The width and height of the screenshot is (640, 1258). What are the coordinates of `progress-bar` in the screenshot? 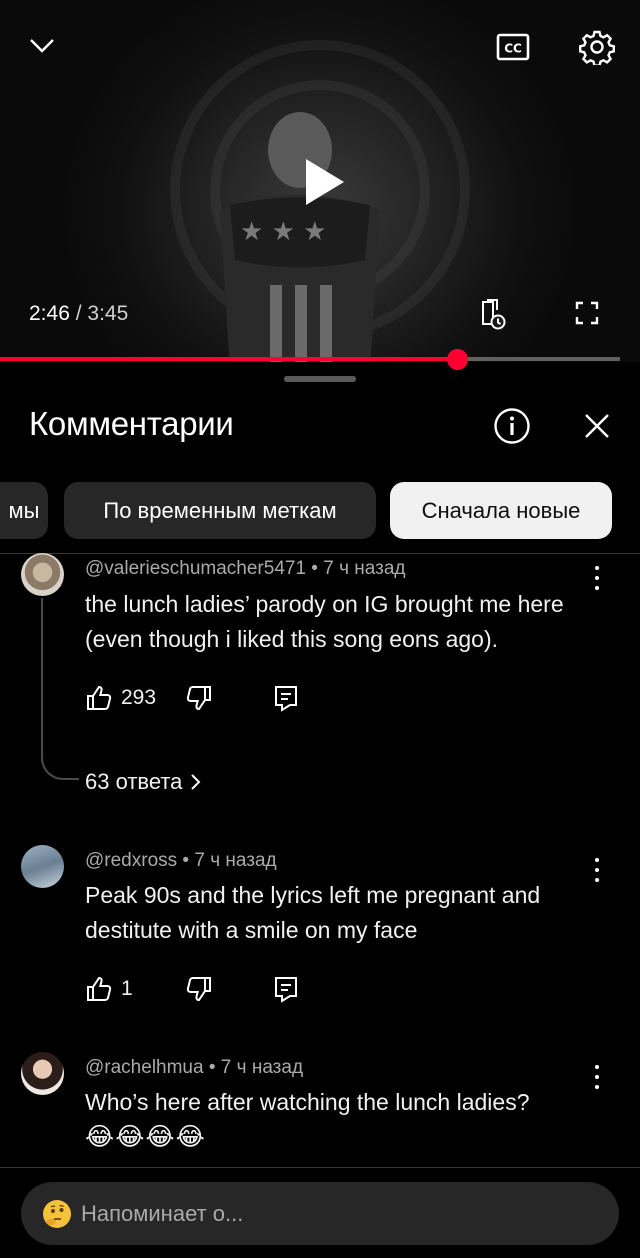 It's located at (310, 359).